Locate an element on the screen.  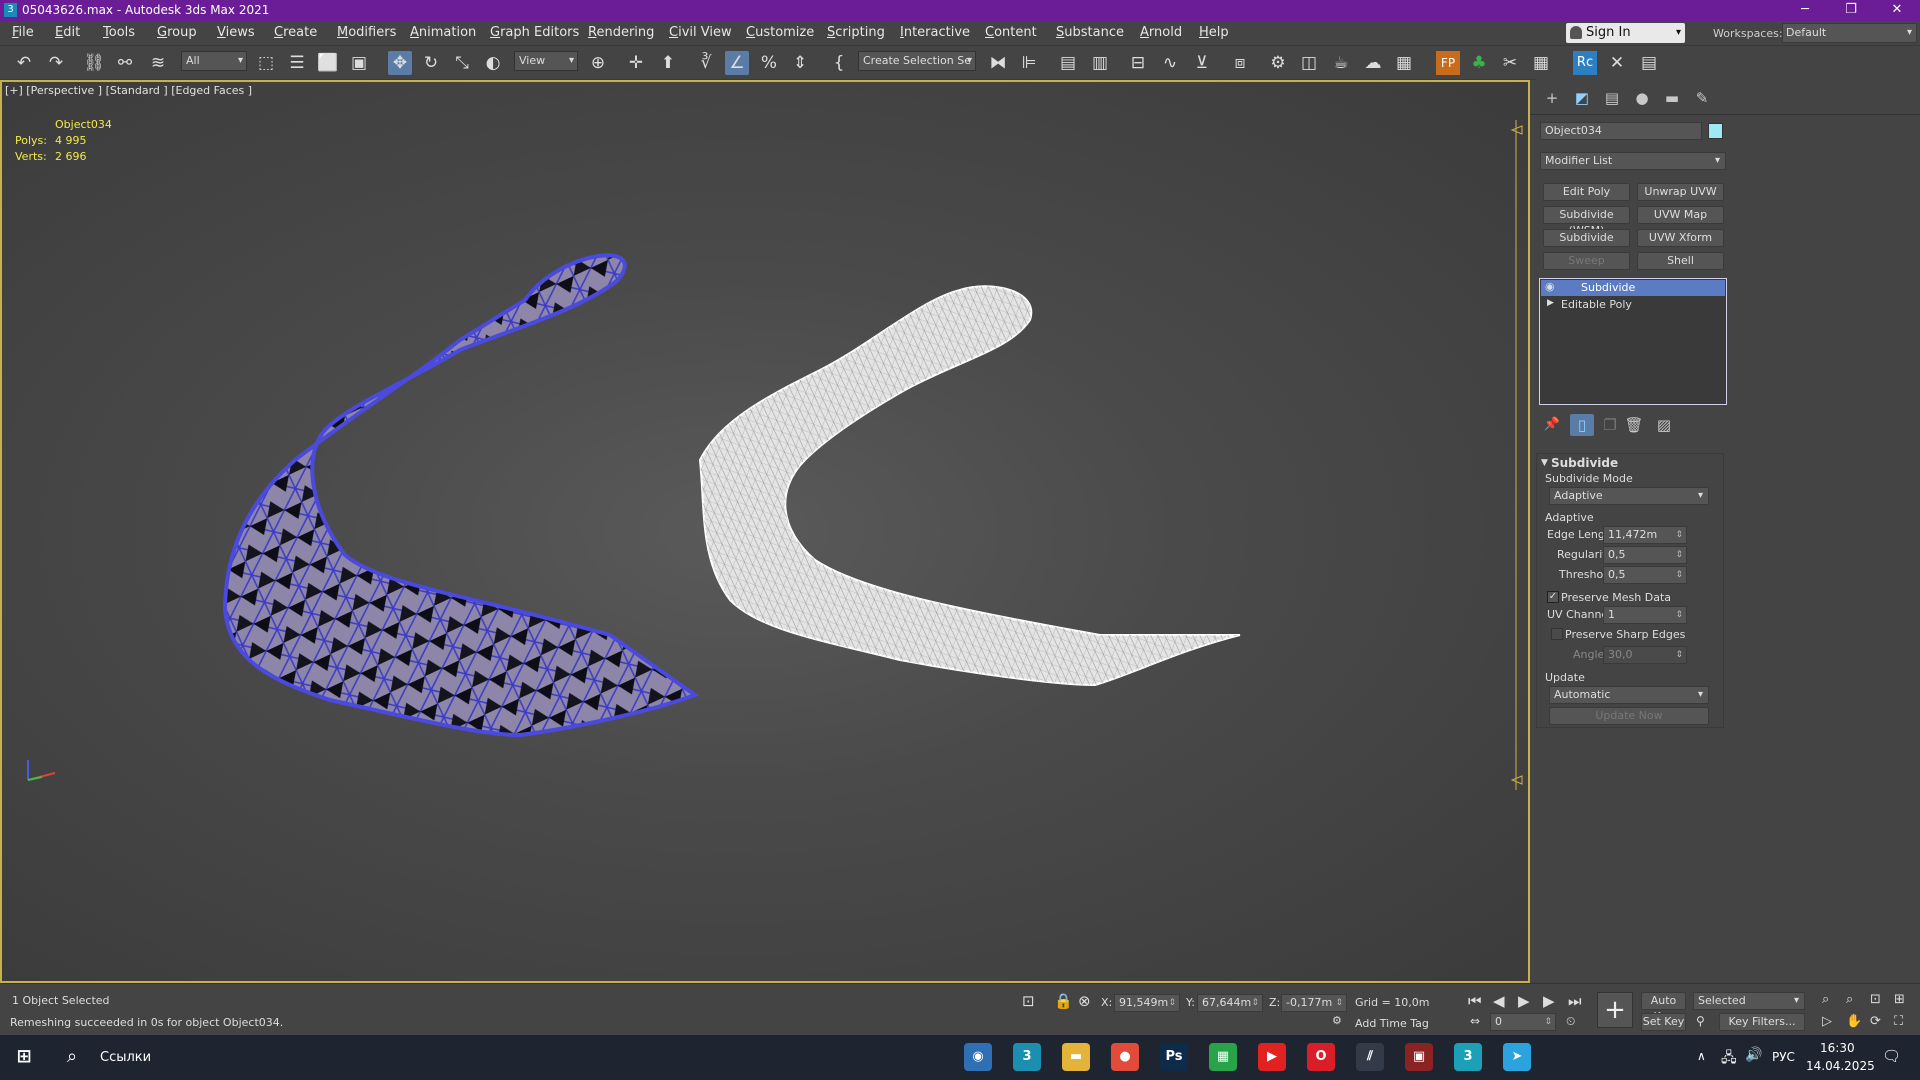
link-icon: ⛓ is located at coordinates (94, 63).